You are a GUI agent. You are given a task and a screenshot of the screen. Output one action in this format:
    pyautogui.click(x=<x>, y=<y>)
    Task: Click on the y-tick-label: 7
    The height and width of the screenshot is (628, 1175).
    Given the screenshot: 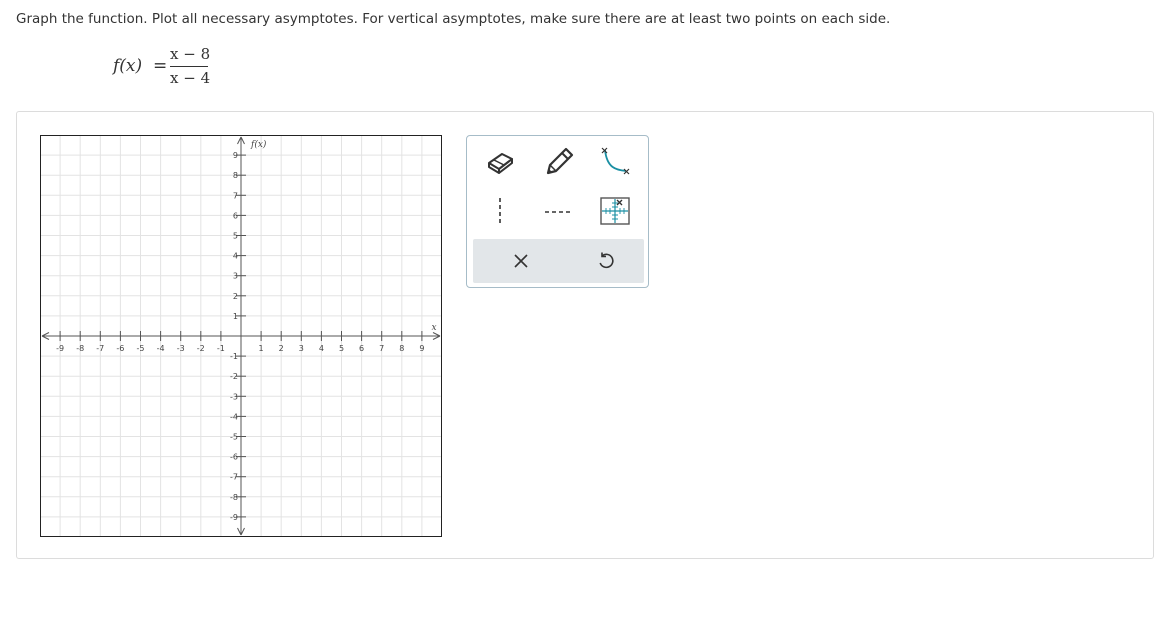 What is the action you would take?
    pyautogui.click(x=235, y=195)
    